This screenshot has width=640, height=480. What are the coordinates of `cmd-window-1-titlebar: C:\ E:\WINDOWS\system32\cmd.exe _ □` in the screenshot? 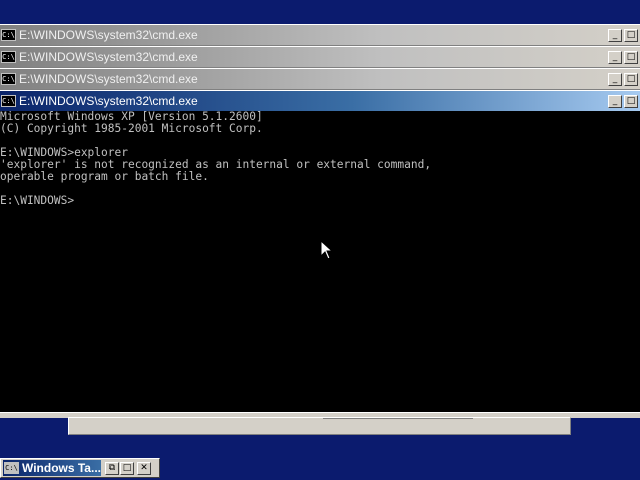 It's located at (320, 35).